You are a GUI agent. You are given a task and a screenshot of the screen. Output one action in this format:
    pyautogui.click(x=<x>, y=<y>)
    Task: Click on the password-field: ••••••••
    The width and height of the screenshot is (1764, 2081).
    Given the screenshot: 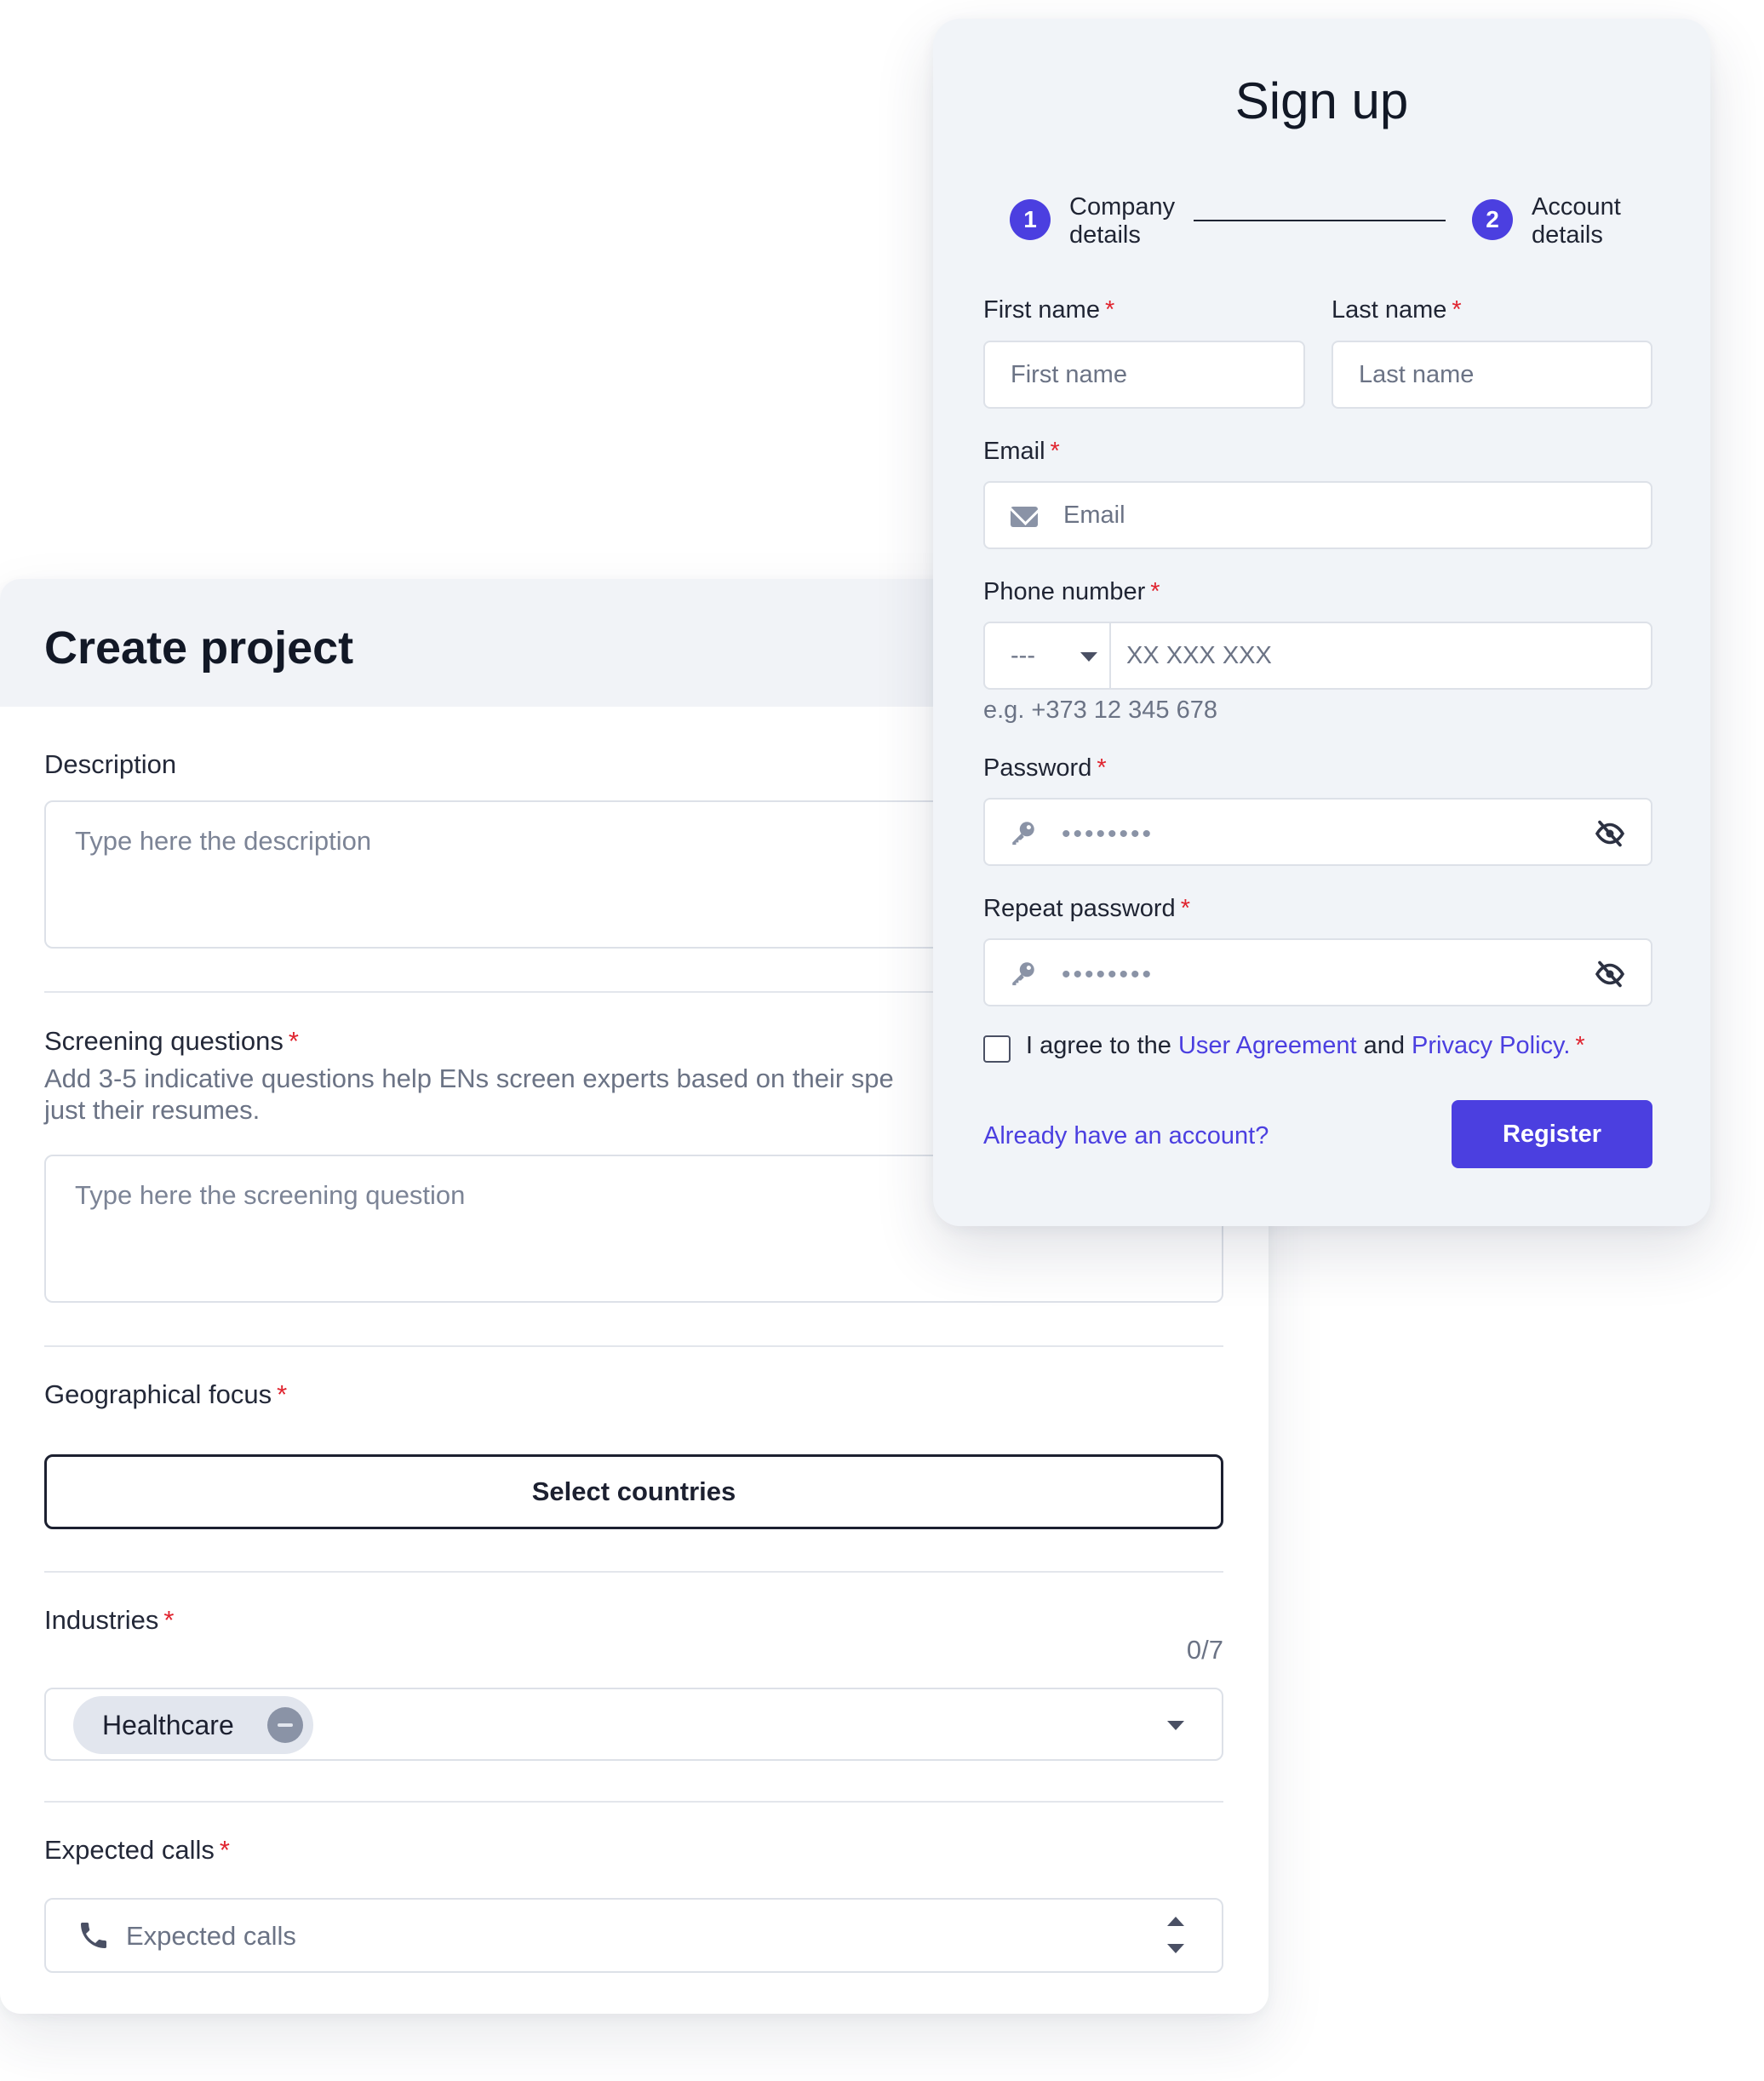 What is the action you would take?
    pyautogui.click(x=1317, y=832)
    